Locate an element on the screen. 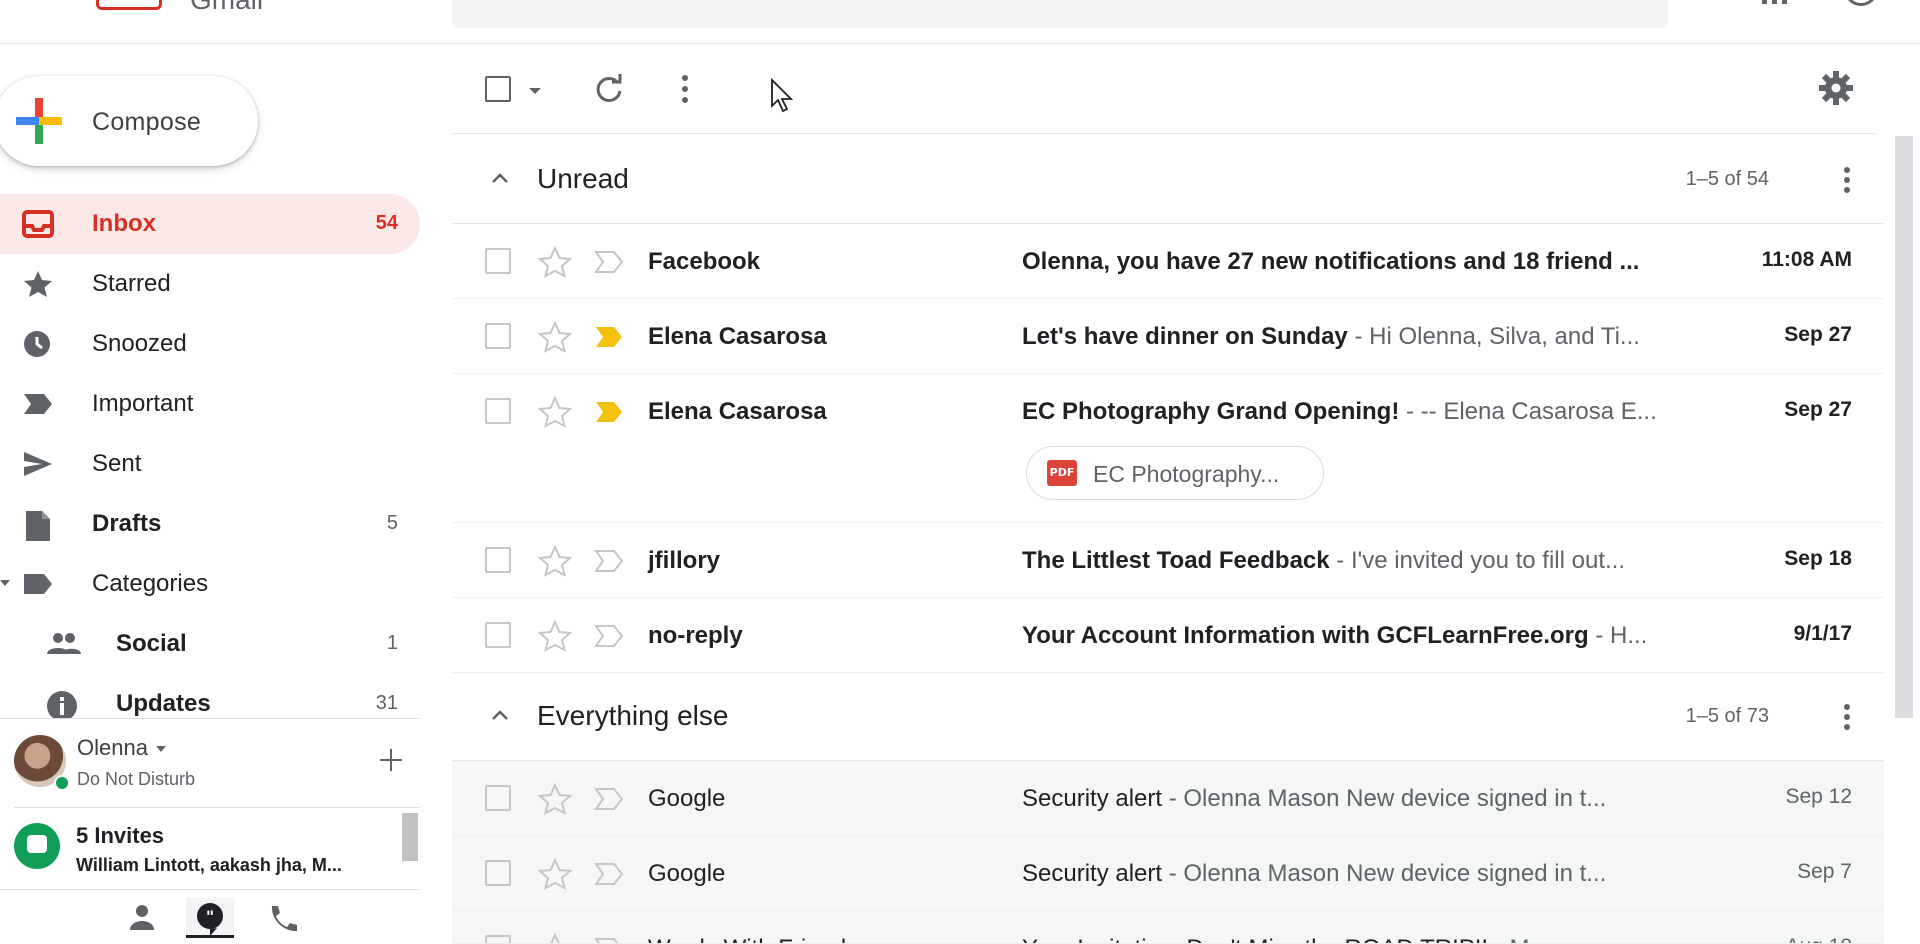  main-scrollbar is located at coordinates (1904, 427).